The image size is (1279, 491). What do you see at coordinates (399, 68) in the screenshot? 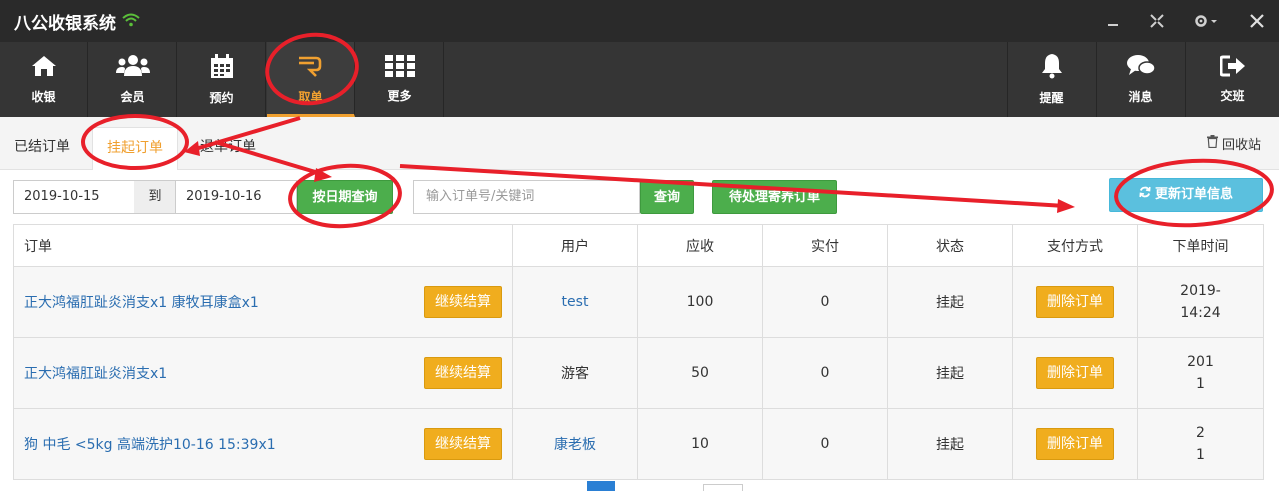
I see `grid-icon` at bounding box center [399, 68].